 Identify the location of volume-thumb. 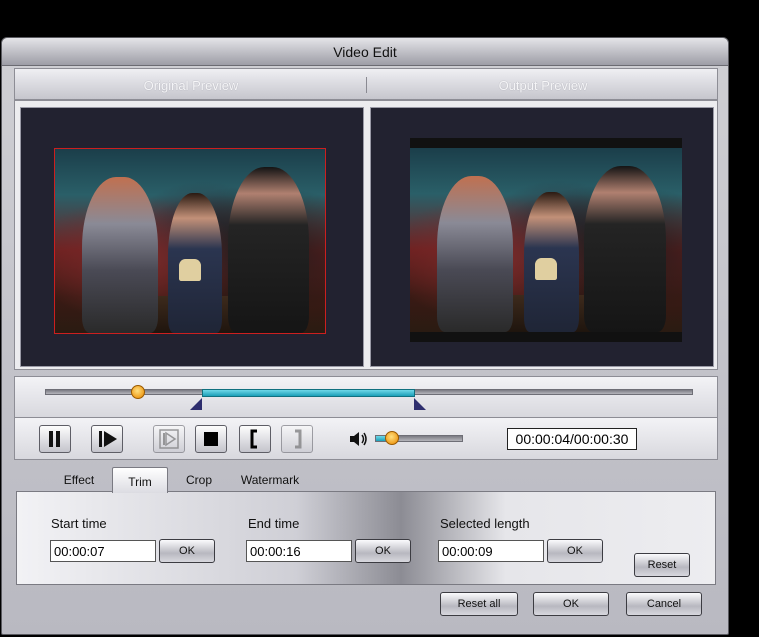
(391, 438).